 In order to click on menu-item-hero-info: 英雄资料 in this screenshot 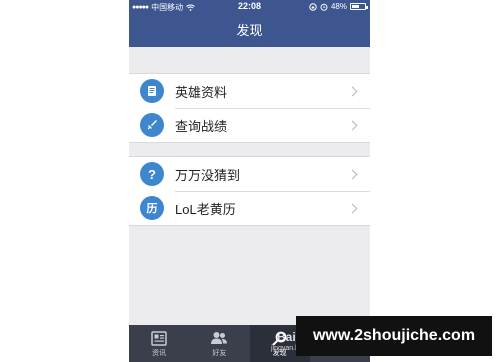, I will do `click(249, 91)`.